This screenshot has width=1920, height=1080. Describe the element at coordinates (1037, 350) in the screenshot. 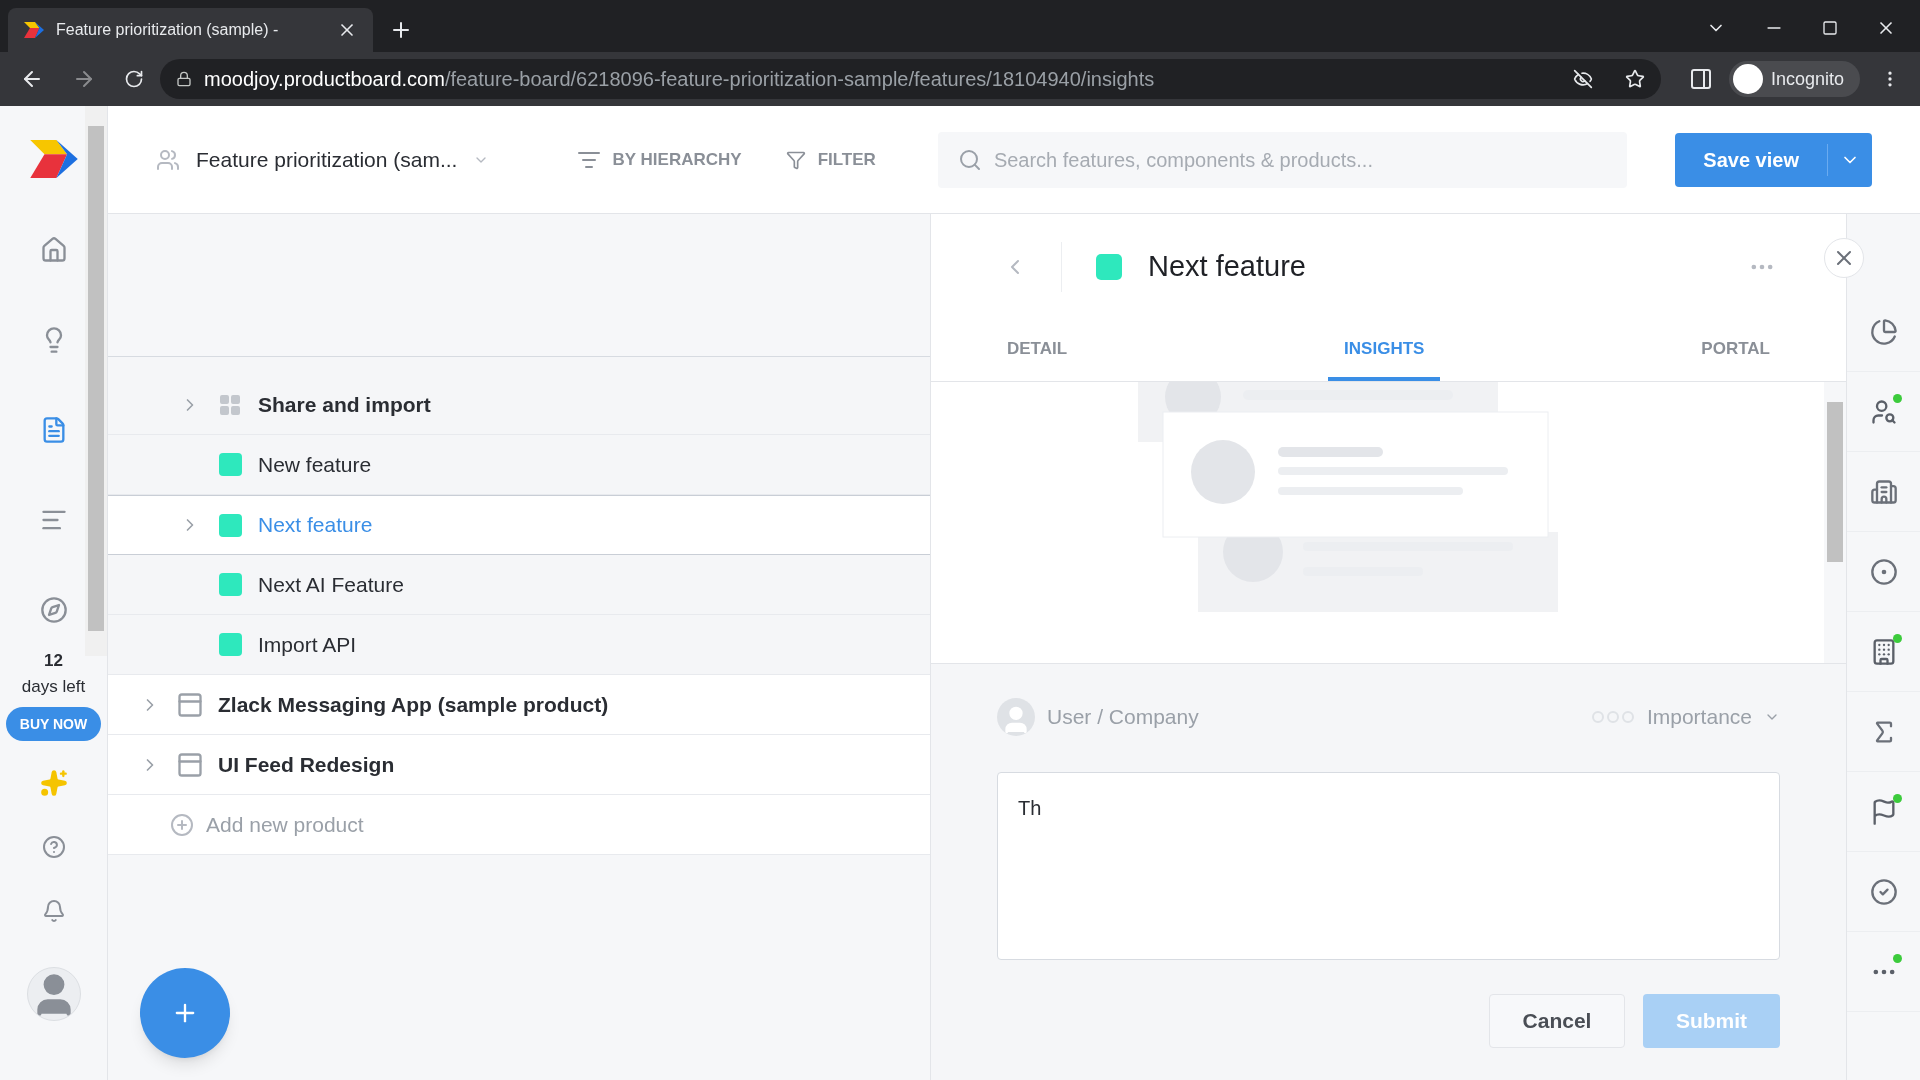

I see `tab: DETAIL` at that location.